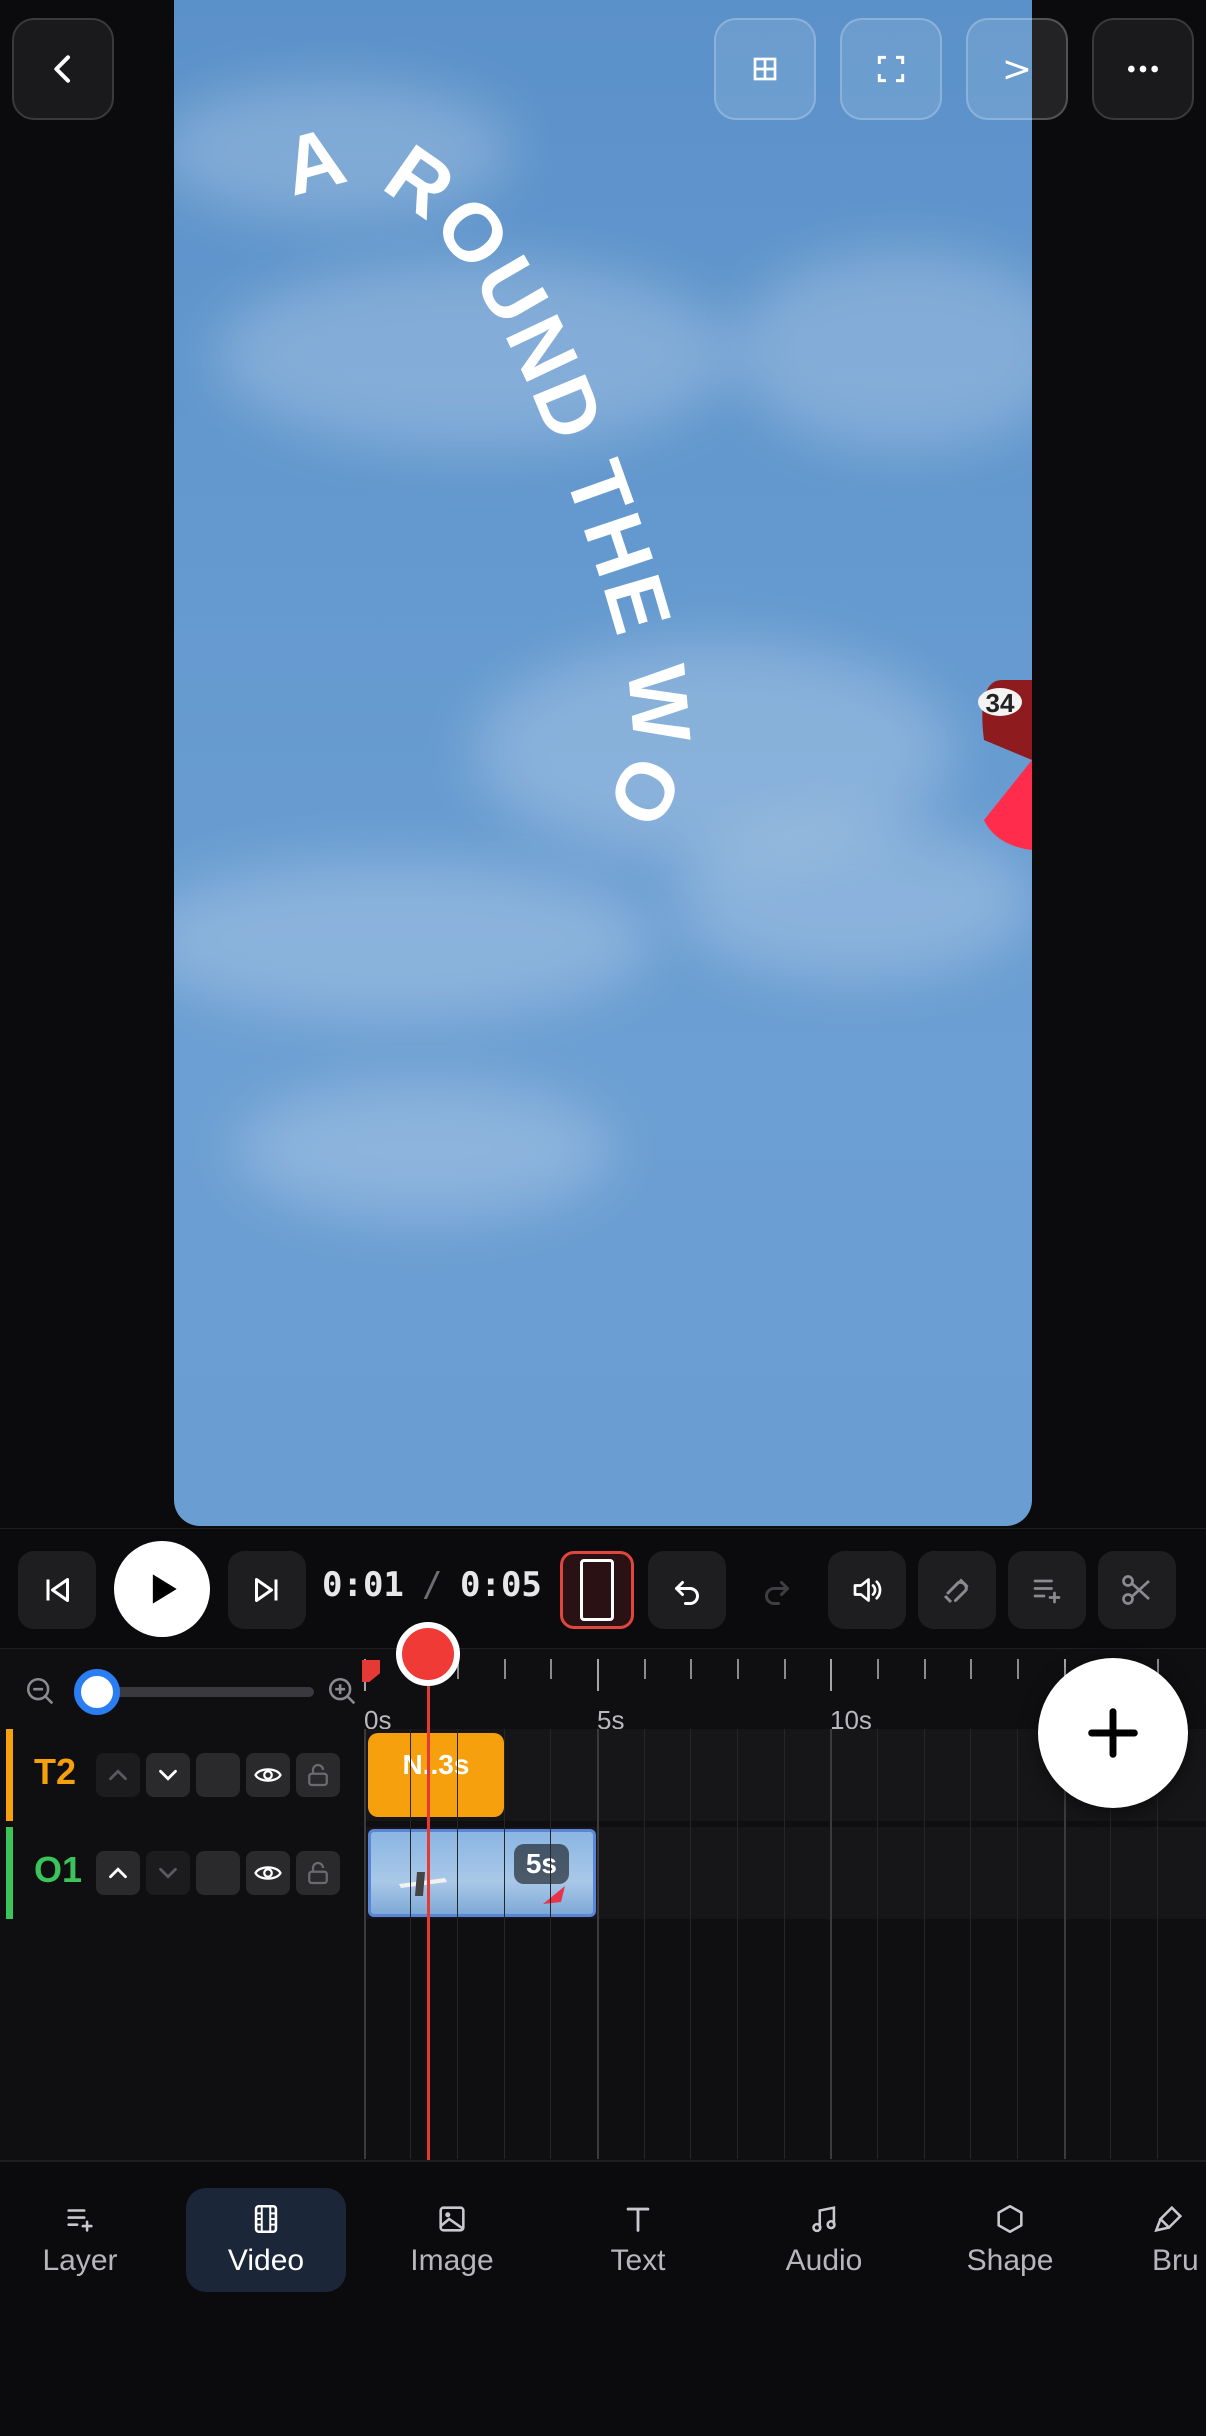  I want to click on zoom-control, so click(183, 1689).